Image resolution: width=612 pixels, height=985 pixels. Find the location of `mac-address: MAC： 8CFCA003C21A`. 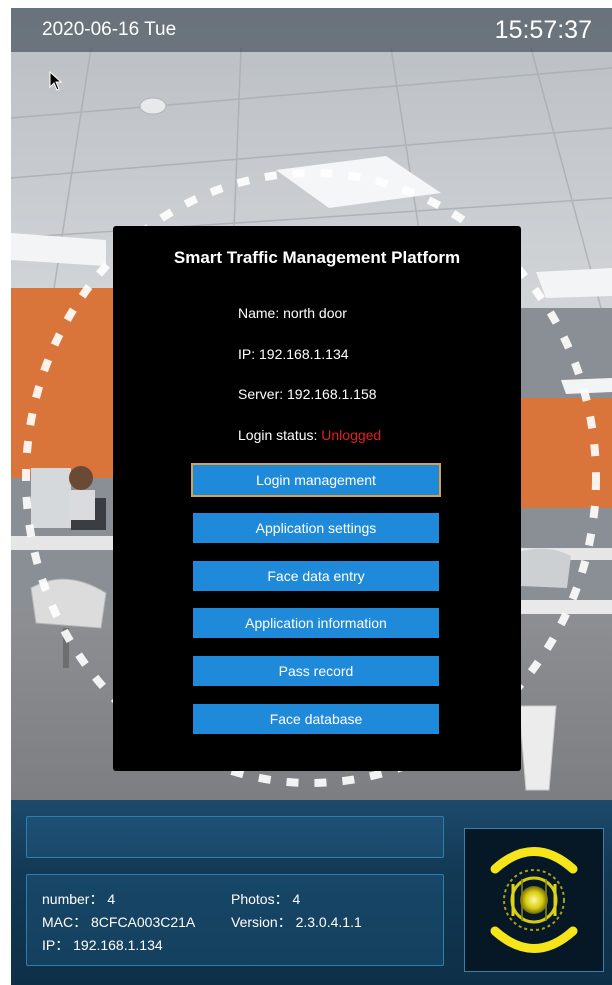

mac-address: MAC： 8CFCA003C21A is located at coordinates (119, 922).